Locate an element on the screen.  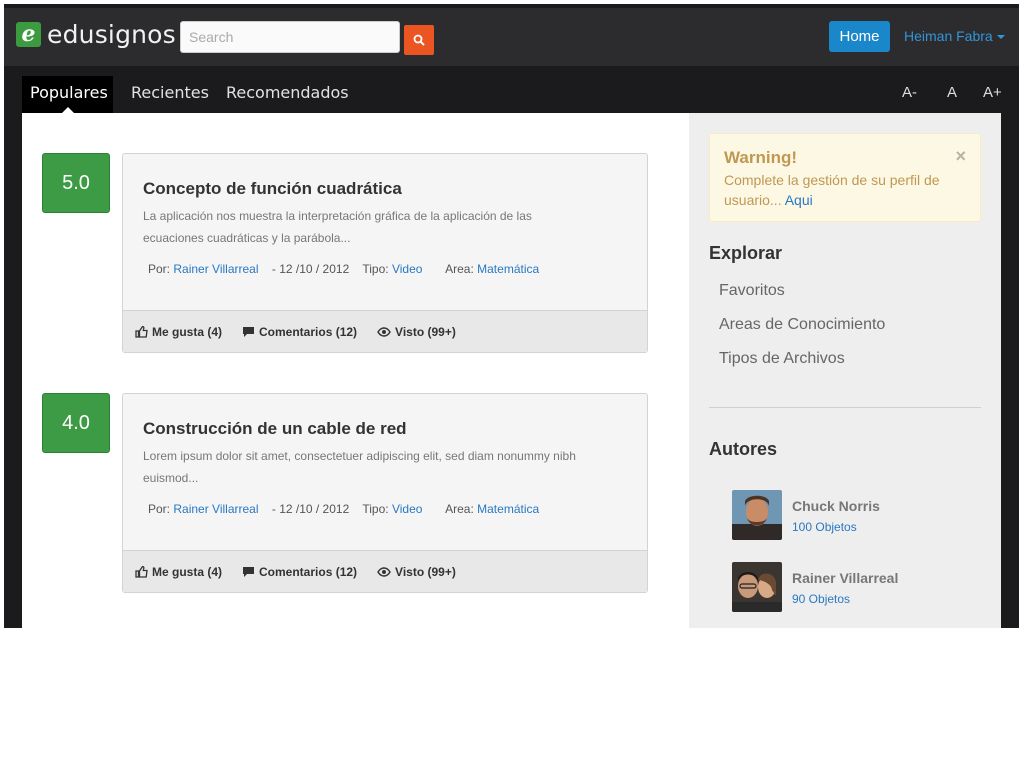
post-title: Concepto de función cuadrática is located at coordinates (272, 189).